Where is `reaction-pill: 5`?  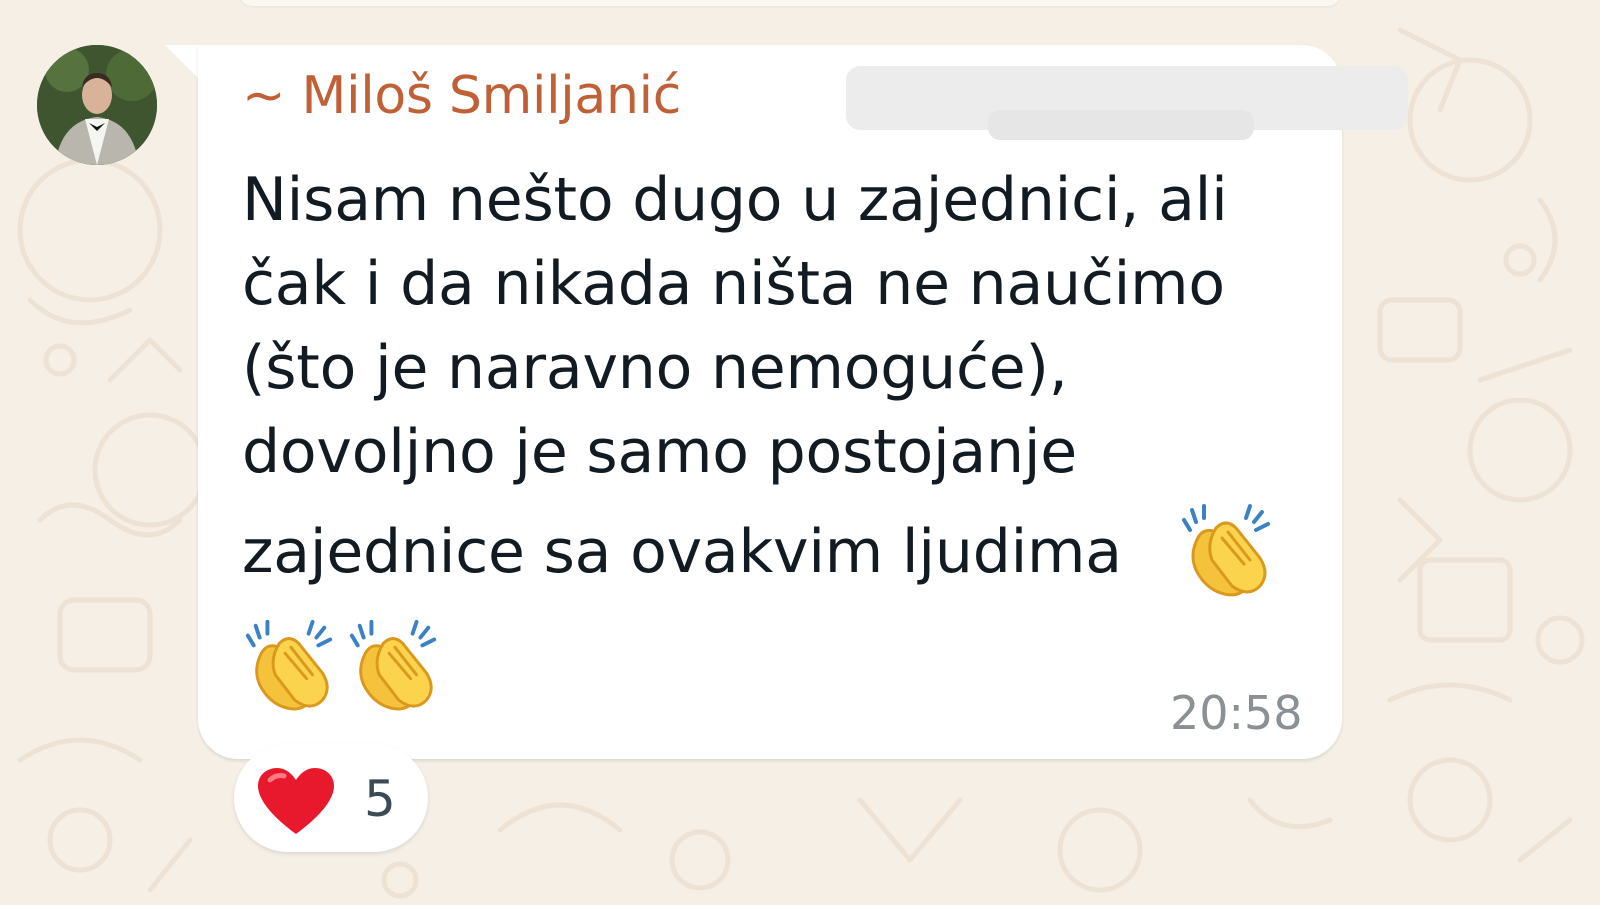 reaction-pill: 5 is located at coordinates (331, 798).